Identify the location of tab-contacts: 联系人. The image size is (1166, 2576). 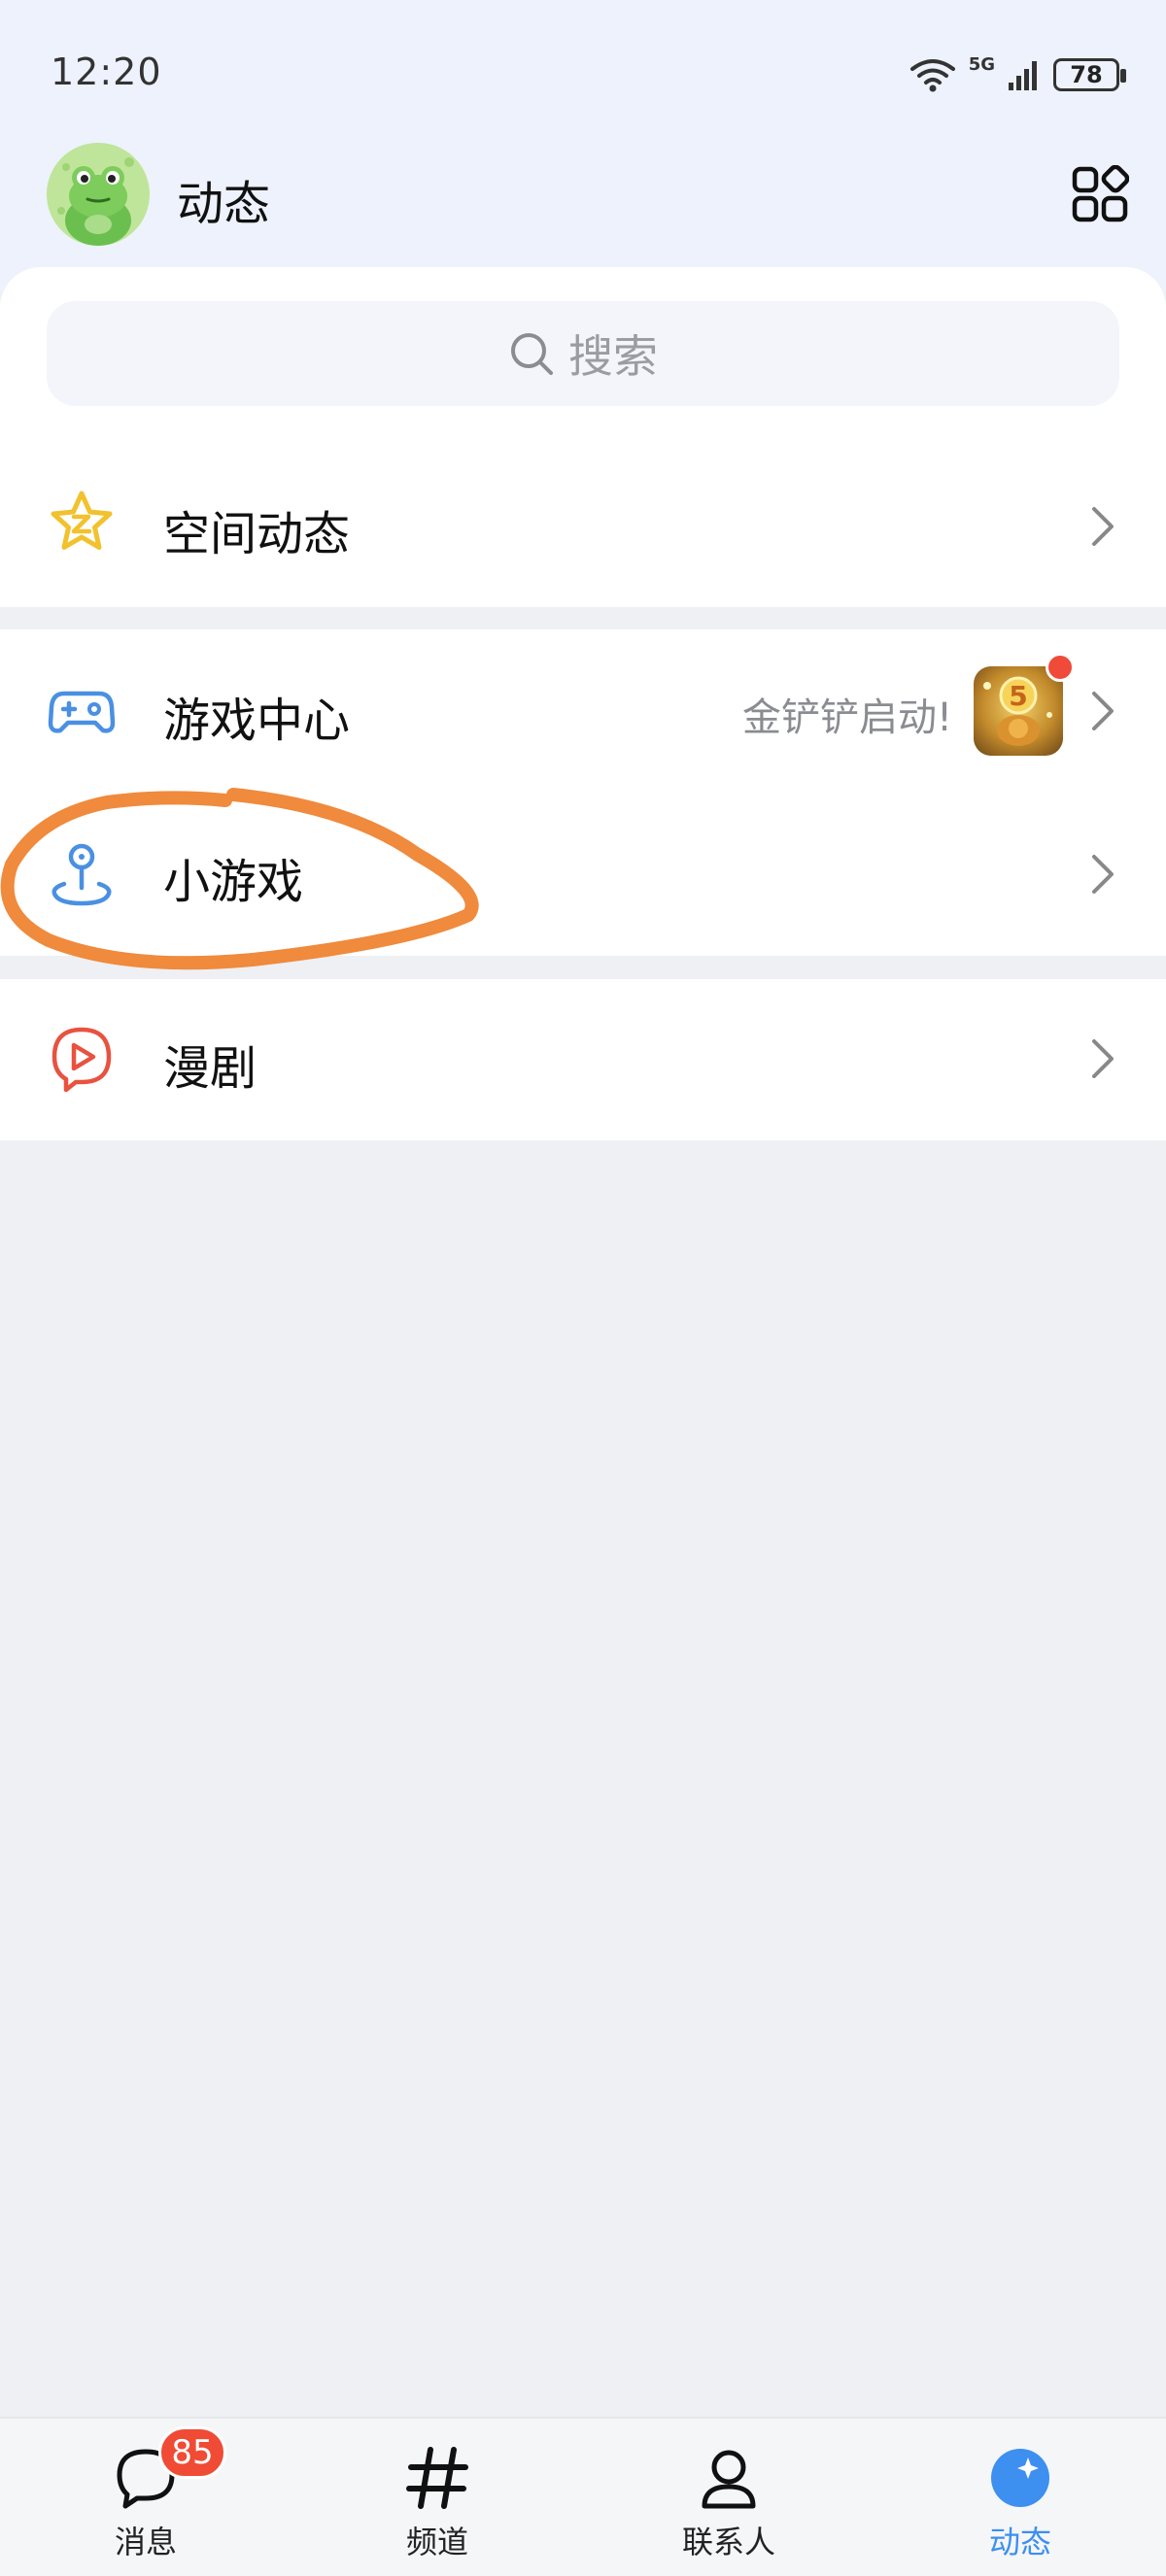
(728, 2497).